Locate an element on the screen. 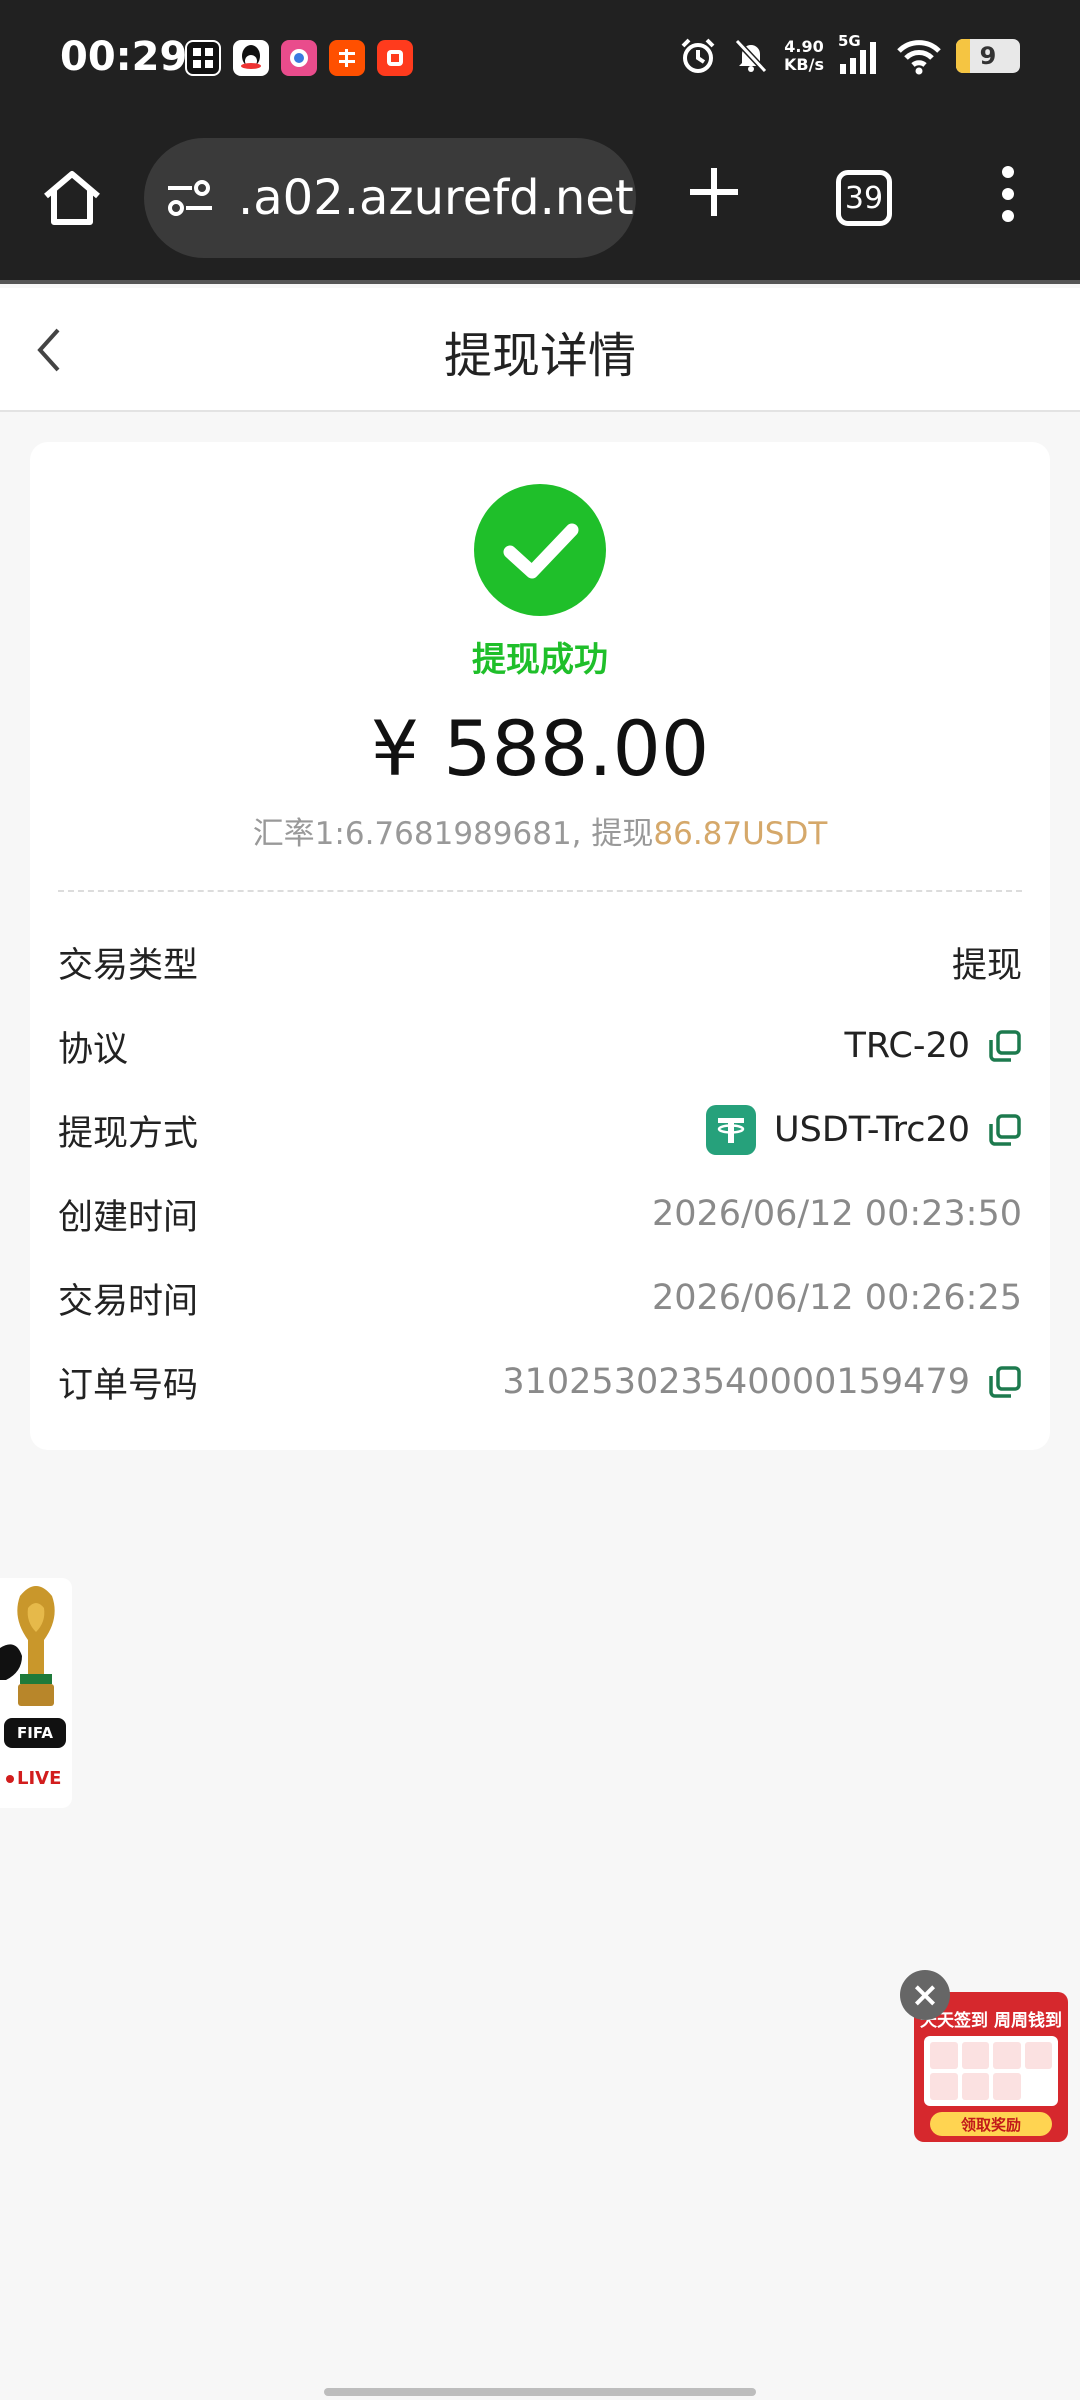  mute-bell-icon is located at coordinates (751, 56).